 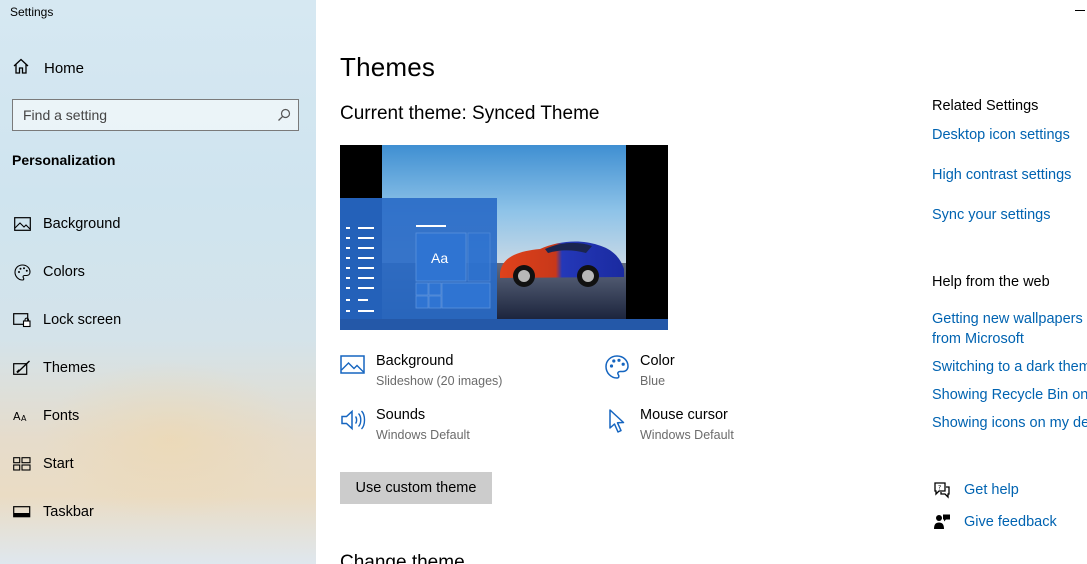 I want to click on fonts-icon: AA, so click(x=22, y=416).